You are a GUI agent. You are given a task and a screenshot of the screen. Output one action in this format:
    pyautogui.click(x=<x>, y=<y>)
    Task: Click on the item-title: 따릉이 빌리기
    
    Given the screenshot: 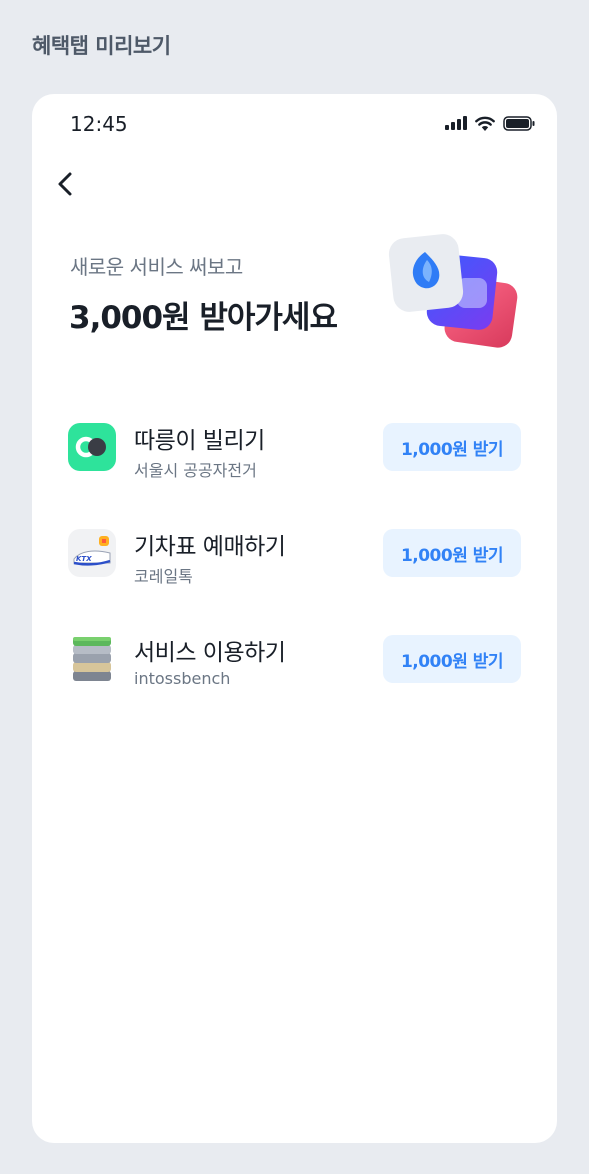 What is the action you would take?
    pyautogui.click(x=199, y=441)
    